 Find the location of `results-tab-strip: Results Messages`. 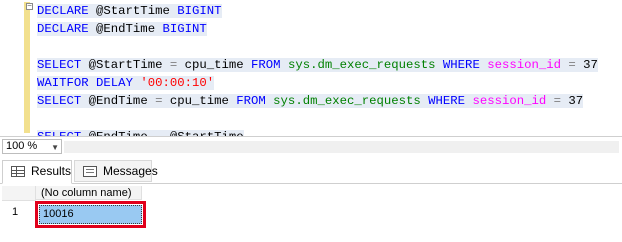

results-tab-strip: Results Messages is located at coordinates (311, 170).